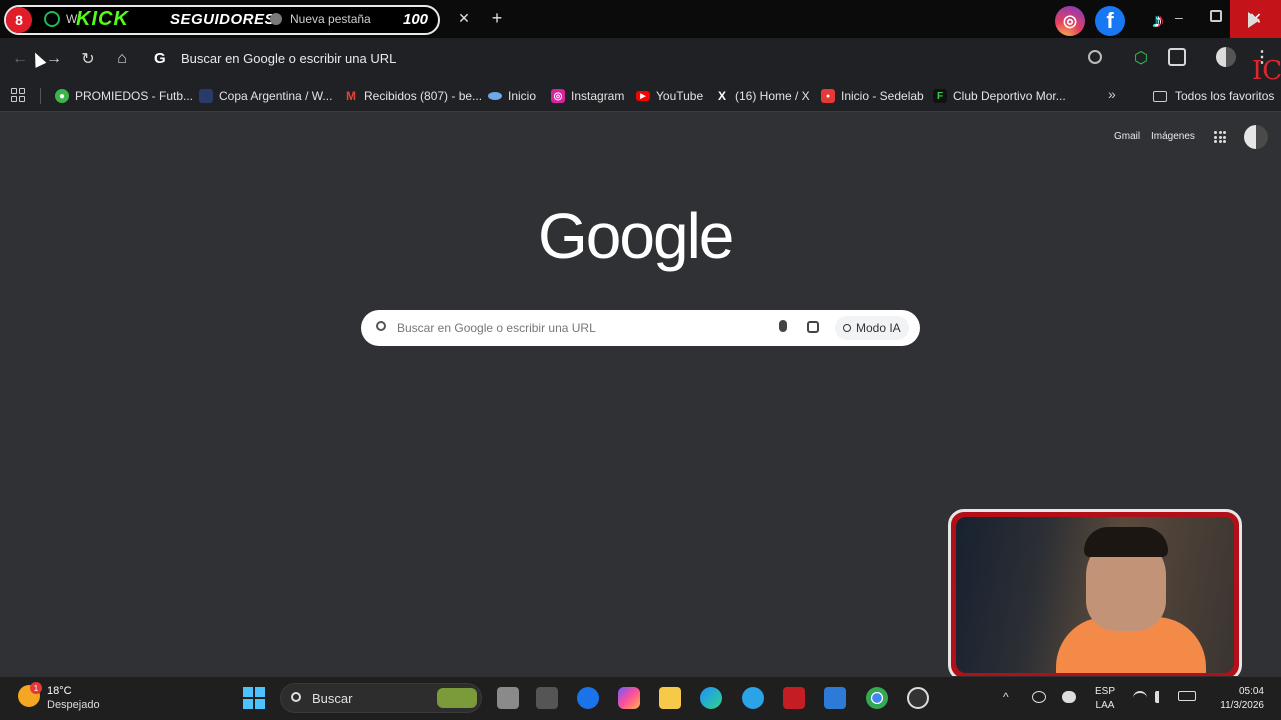 The image size is (1281, 720). What do you see at coordinates (102, 19) in the screenshot?
I see `kick-logo: KICK` at bounding box center [102, 19].